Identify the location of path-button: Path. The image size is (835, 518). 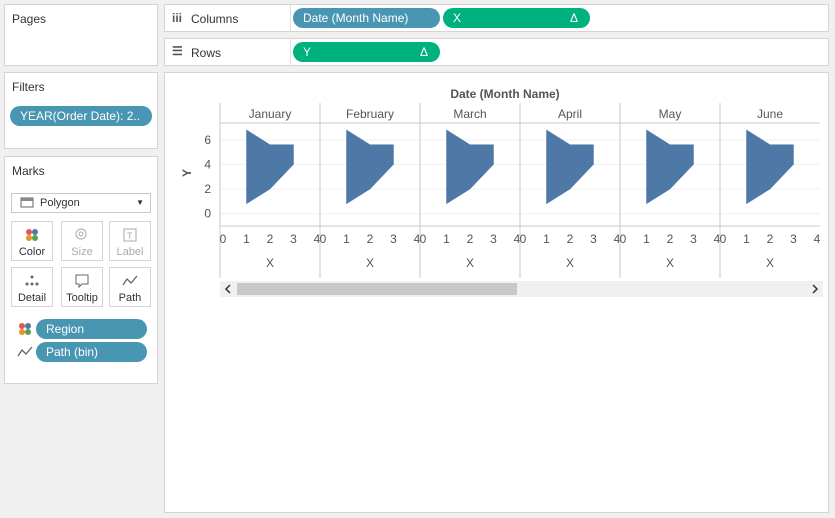
(130, 287).